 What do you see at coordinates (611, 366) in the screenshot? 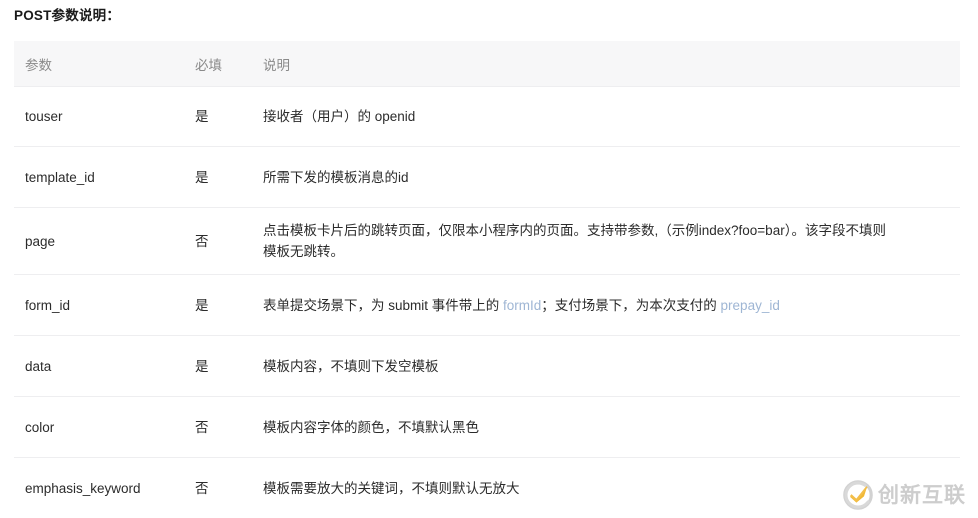
I see `cell-description: 模板内容，不填则下发空模板` at bounding box center [611, 366].